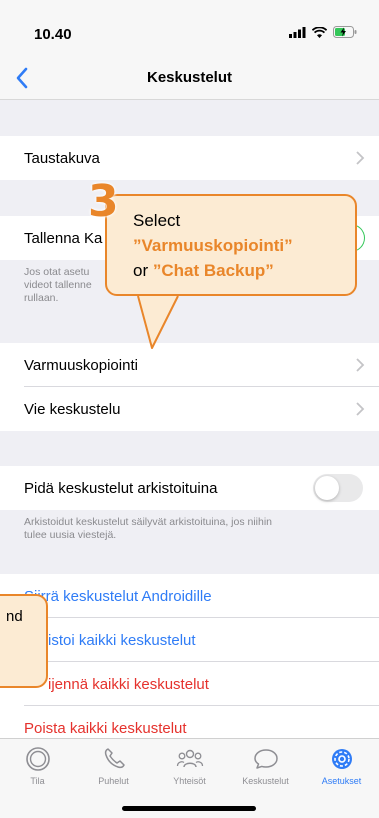 Image resolution: width=379 pixels, height=818 pixels. I want to click on move-to-android-label: Siirrä keskustelut Androidille, so click(118, 596).